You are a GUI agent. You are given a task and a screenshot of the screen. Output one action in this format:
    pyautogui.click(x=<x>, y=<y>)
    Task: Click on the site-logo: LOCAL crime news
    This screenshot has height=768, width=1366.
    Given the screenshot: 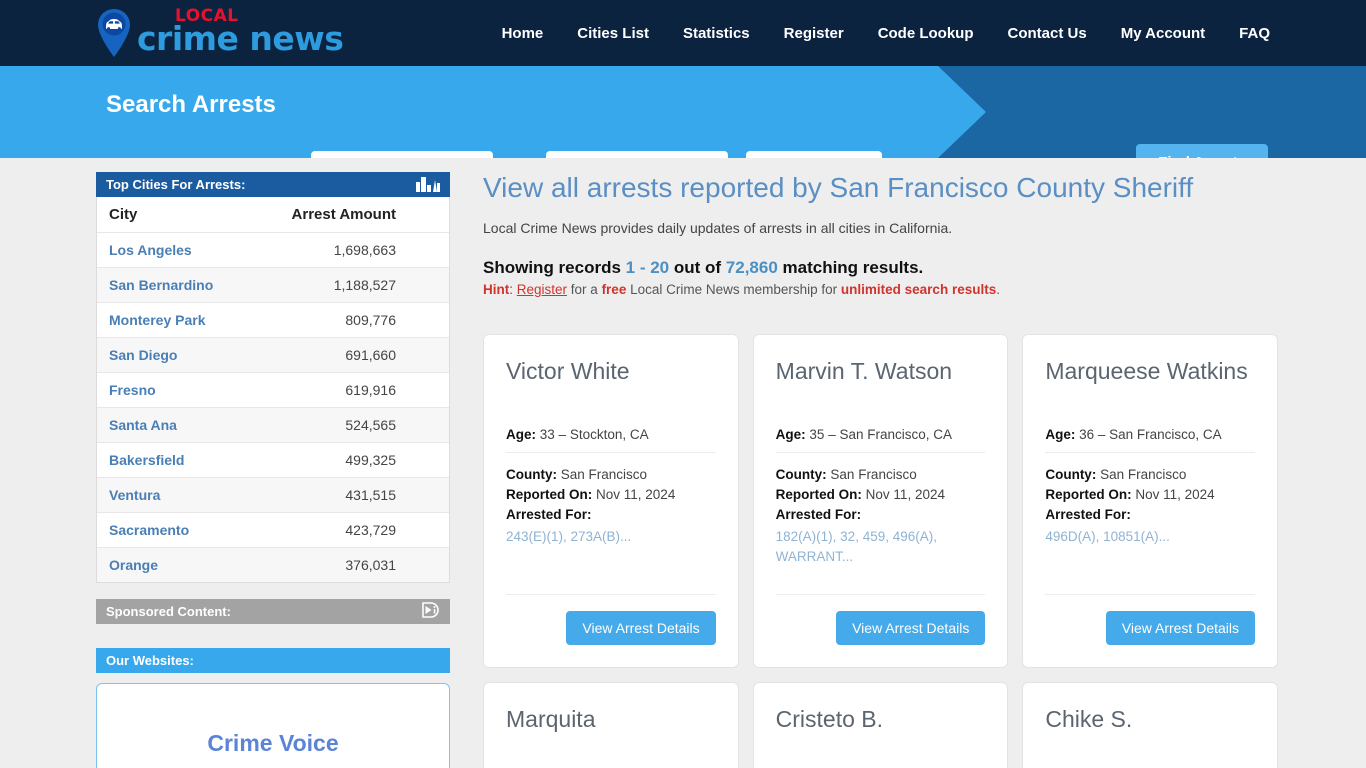 What is the action you would take?
    pyautogui.click(x=219, y=33)
    